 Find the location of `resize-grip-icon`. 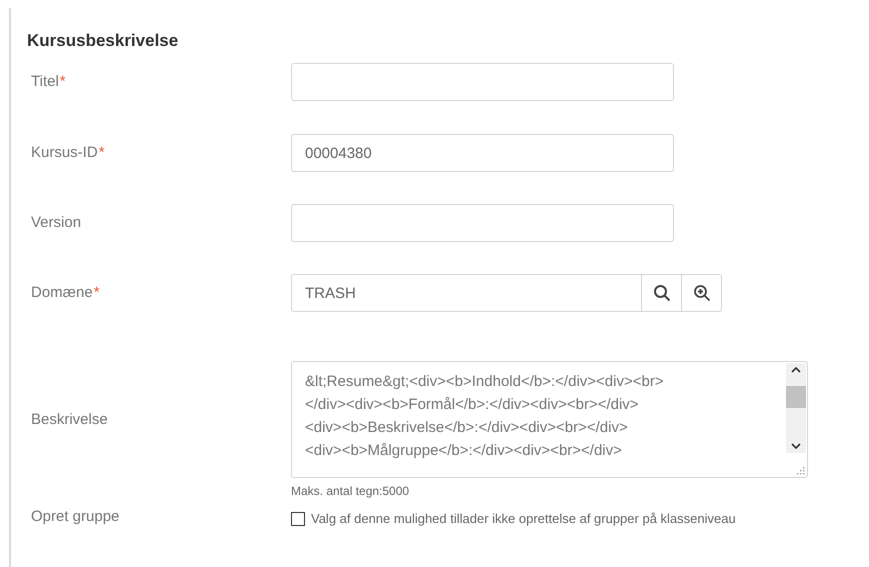

resize-grip-icon is located at coordinates (801, 471).